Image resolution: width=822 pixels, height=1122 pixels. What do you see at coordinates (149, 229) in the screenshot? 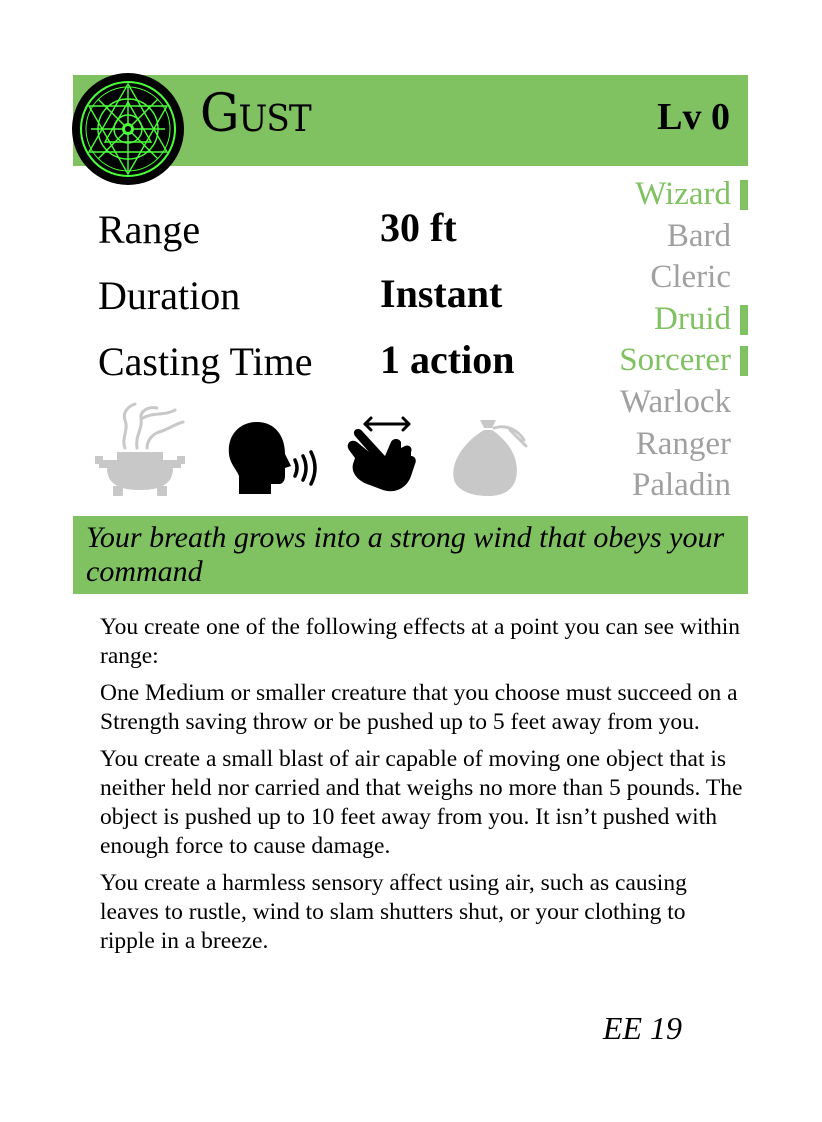
I see `range-label: Range` at bounding box center [149, 229].